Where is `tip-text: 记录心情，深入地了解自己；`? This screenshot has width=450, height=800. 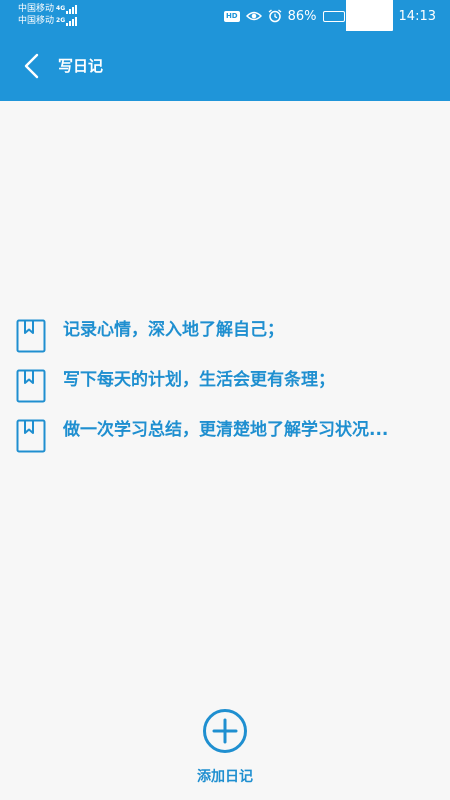 tip-text: 记录心情，深入地了解自己； is located at coordinates (173, 330).